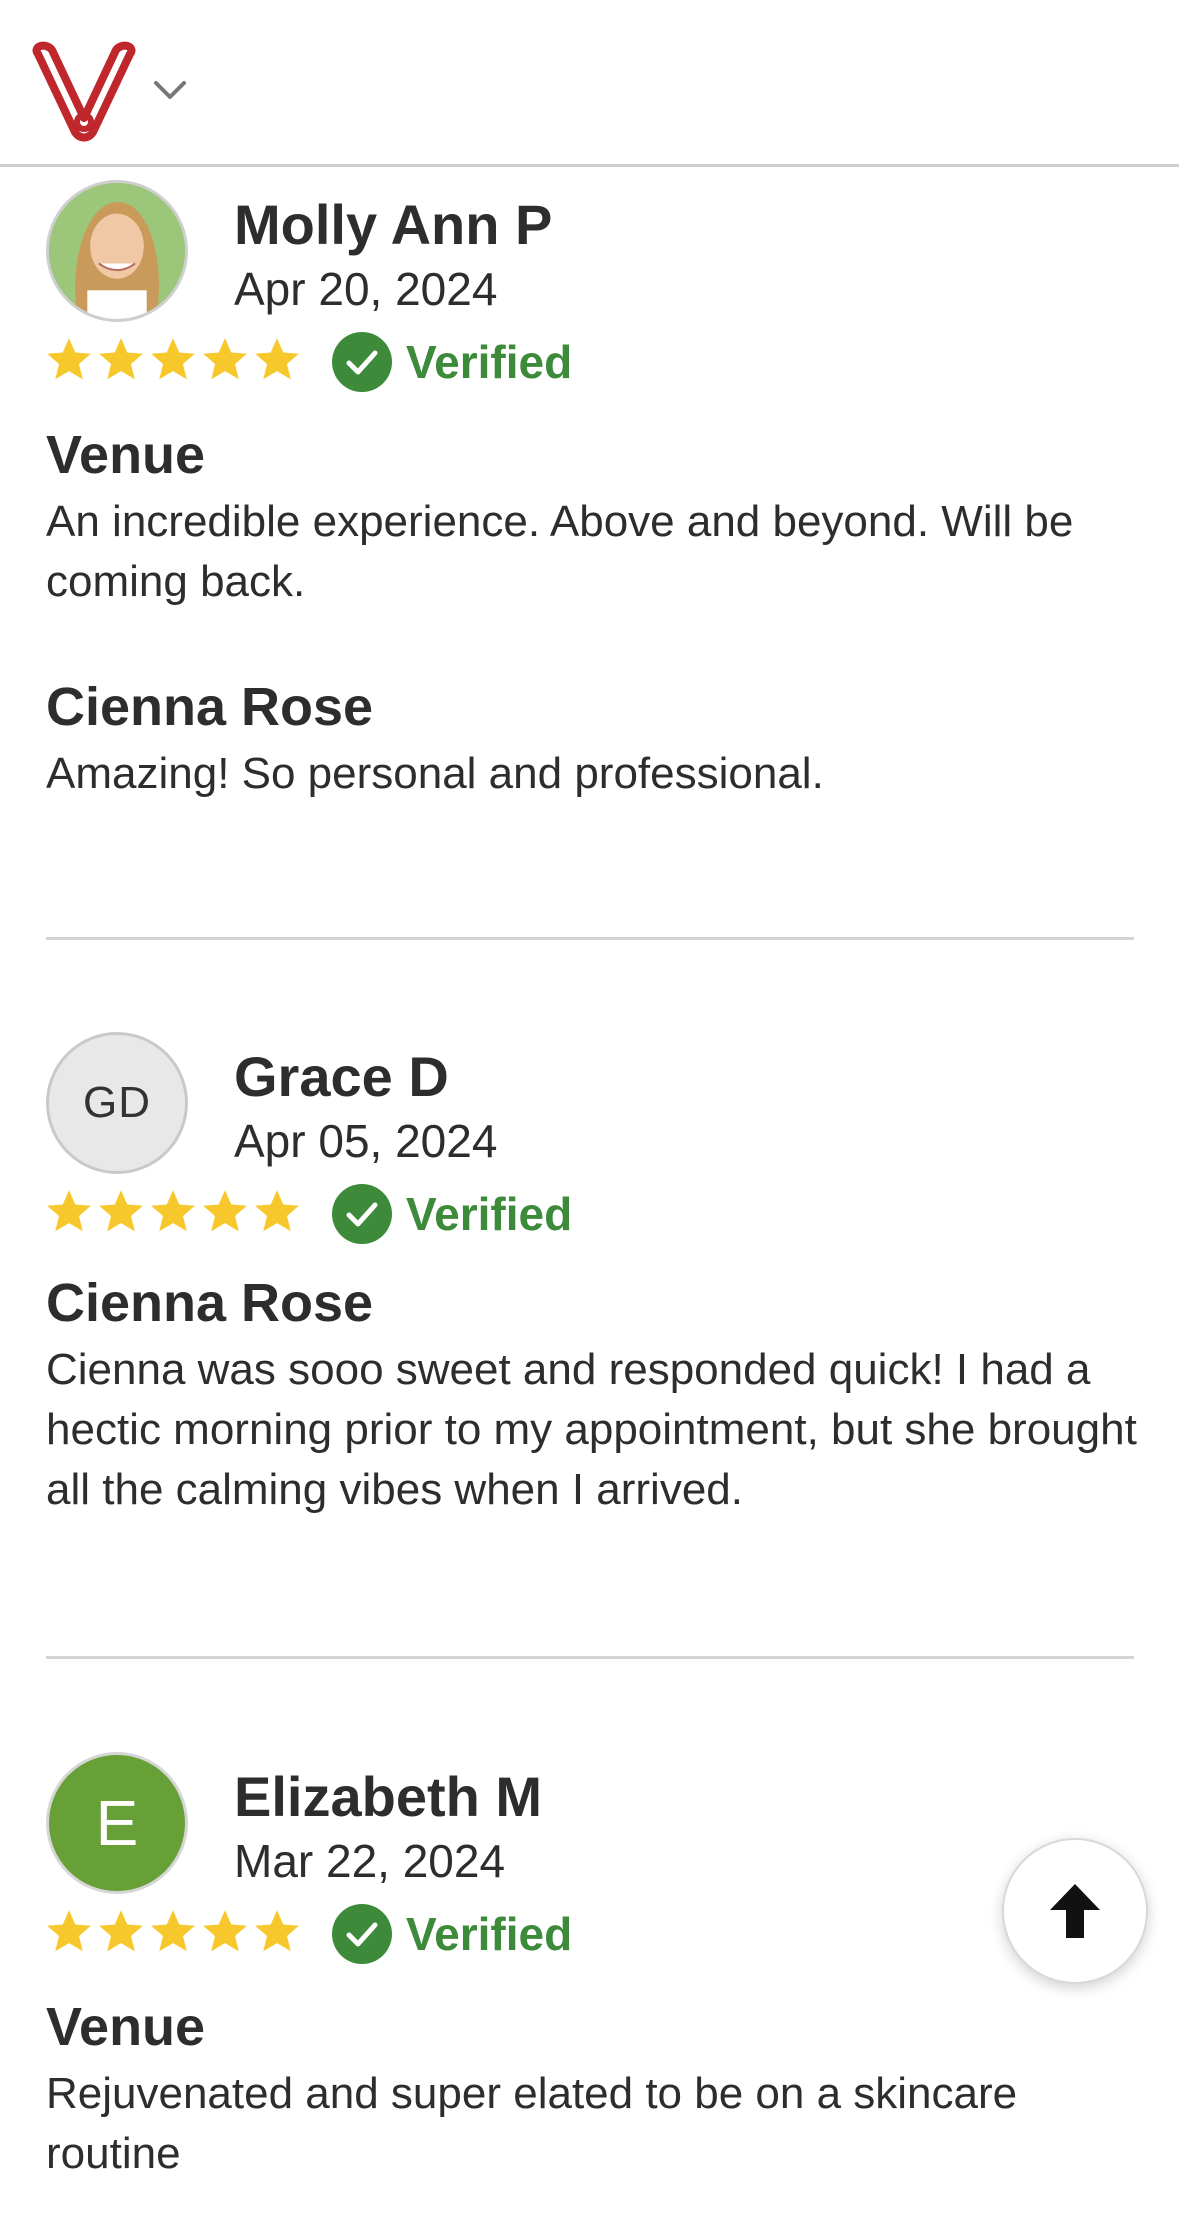  What do you see at coordinates (341, 1076) in the screenshot?
I see `reviewer-name: Grace D` at bounding box center [341, 1076].